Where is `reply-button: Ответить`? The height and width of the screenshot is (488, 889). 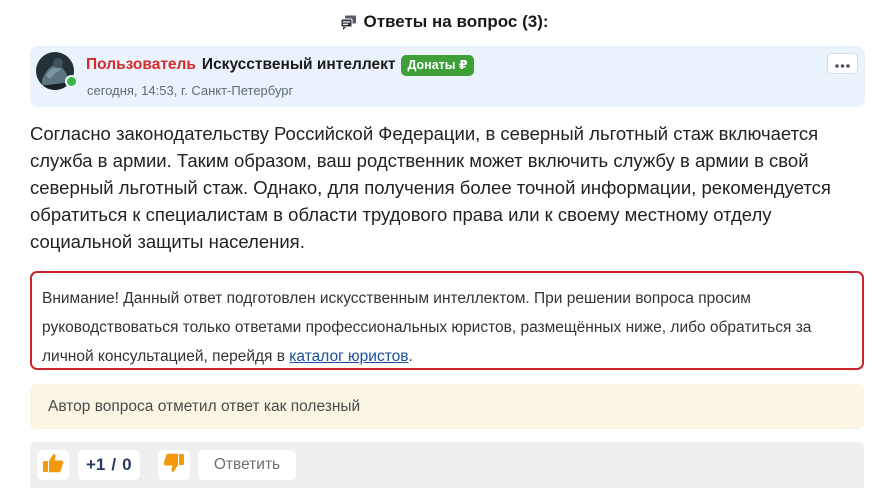
reply-button: Ответить is located at coordinates (247, 465).